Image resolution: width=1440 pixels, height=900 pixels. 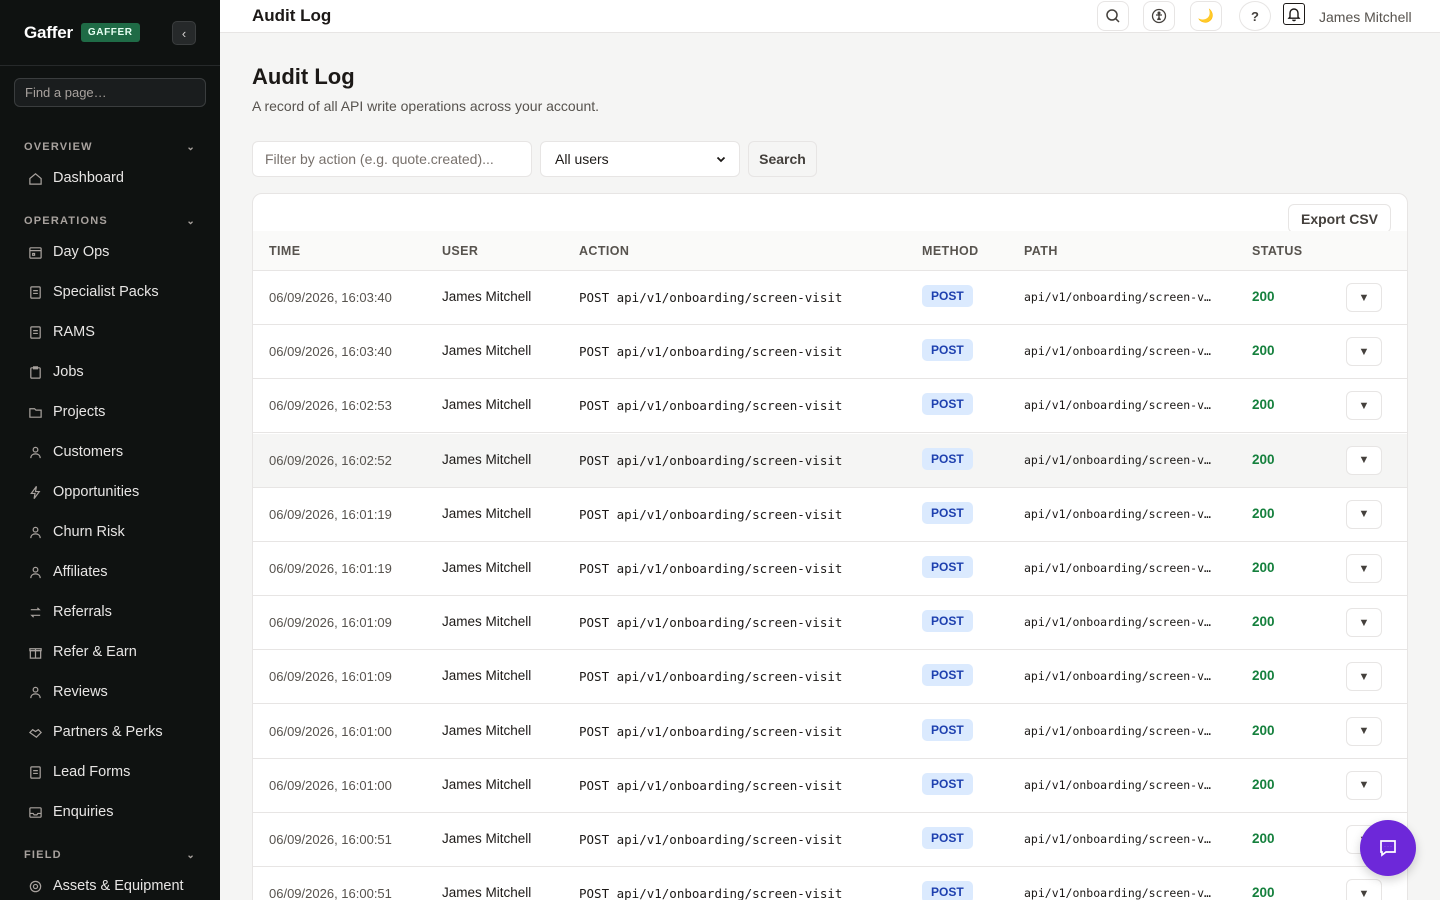 What do you see at coordinates (330, 731) in the screenshot?
I see `time-cell: 06/09/2026, 16:01:00` at bounding box center [330, 731].